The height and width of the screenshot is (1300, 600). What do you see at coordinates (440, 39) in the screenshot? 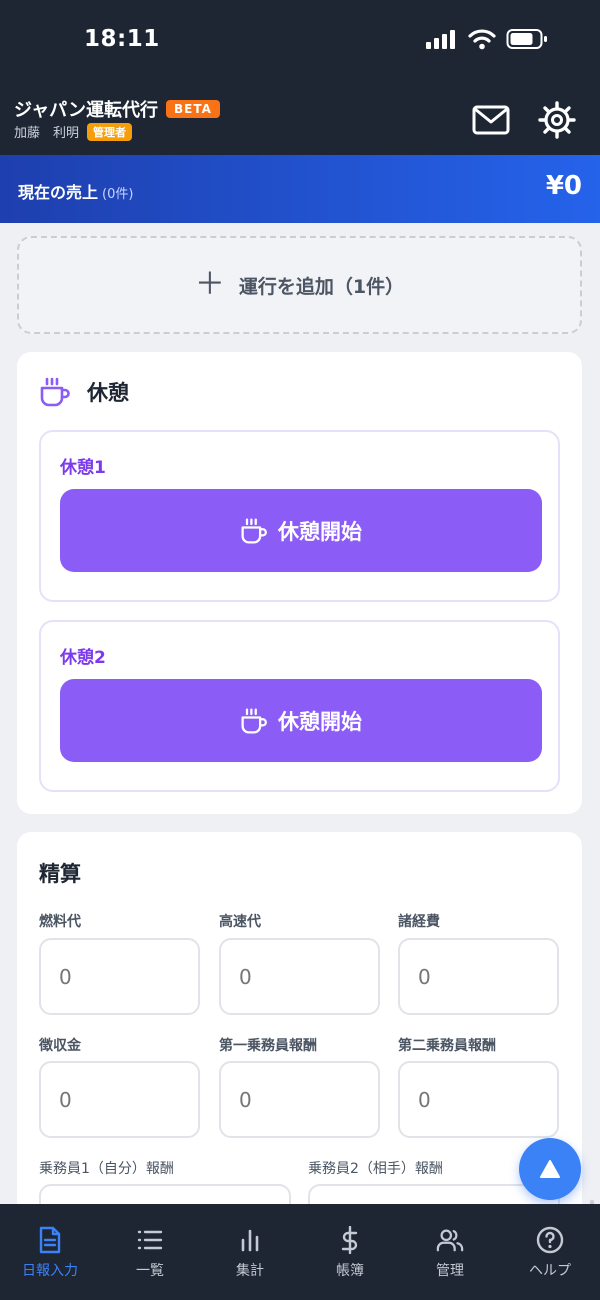
I see `signal-icon` at bounding box center [440, 39].